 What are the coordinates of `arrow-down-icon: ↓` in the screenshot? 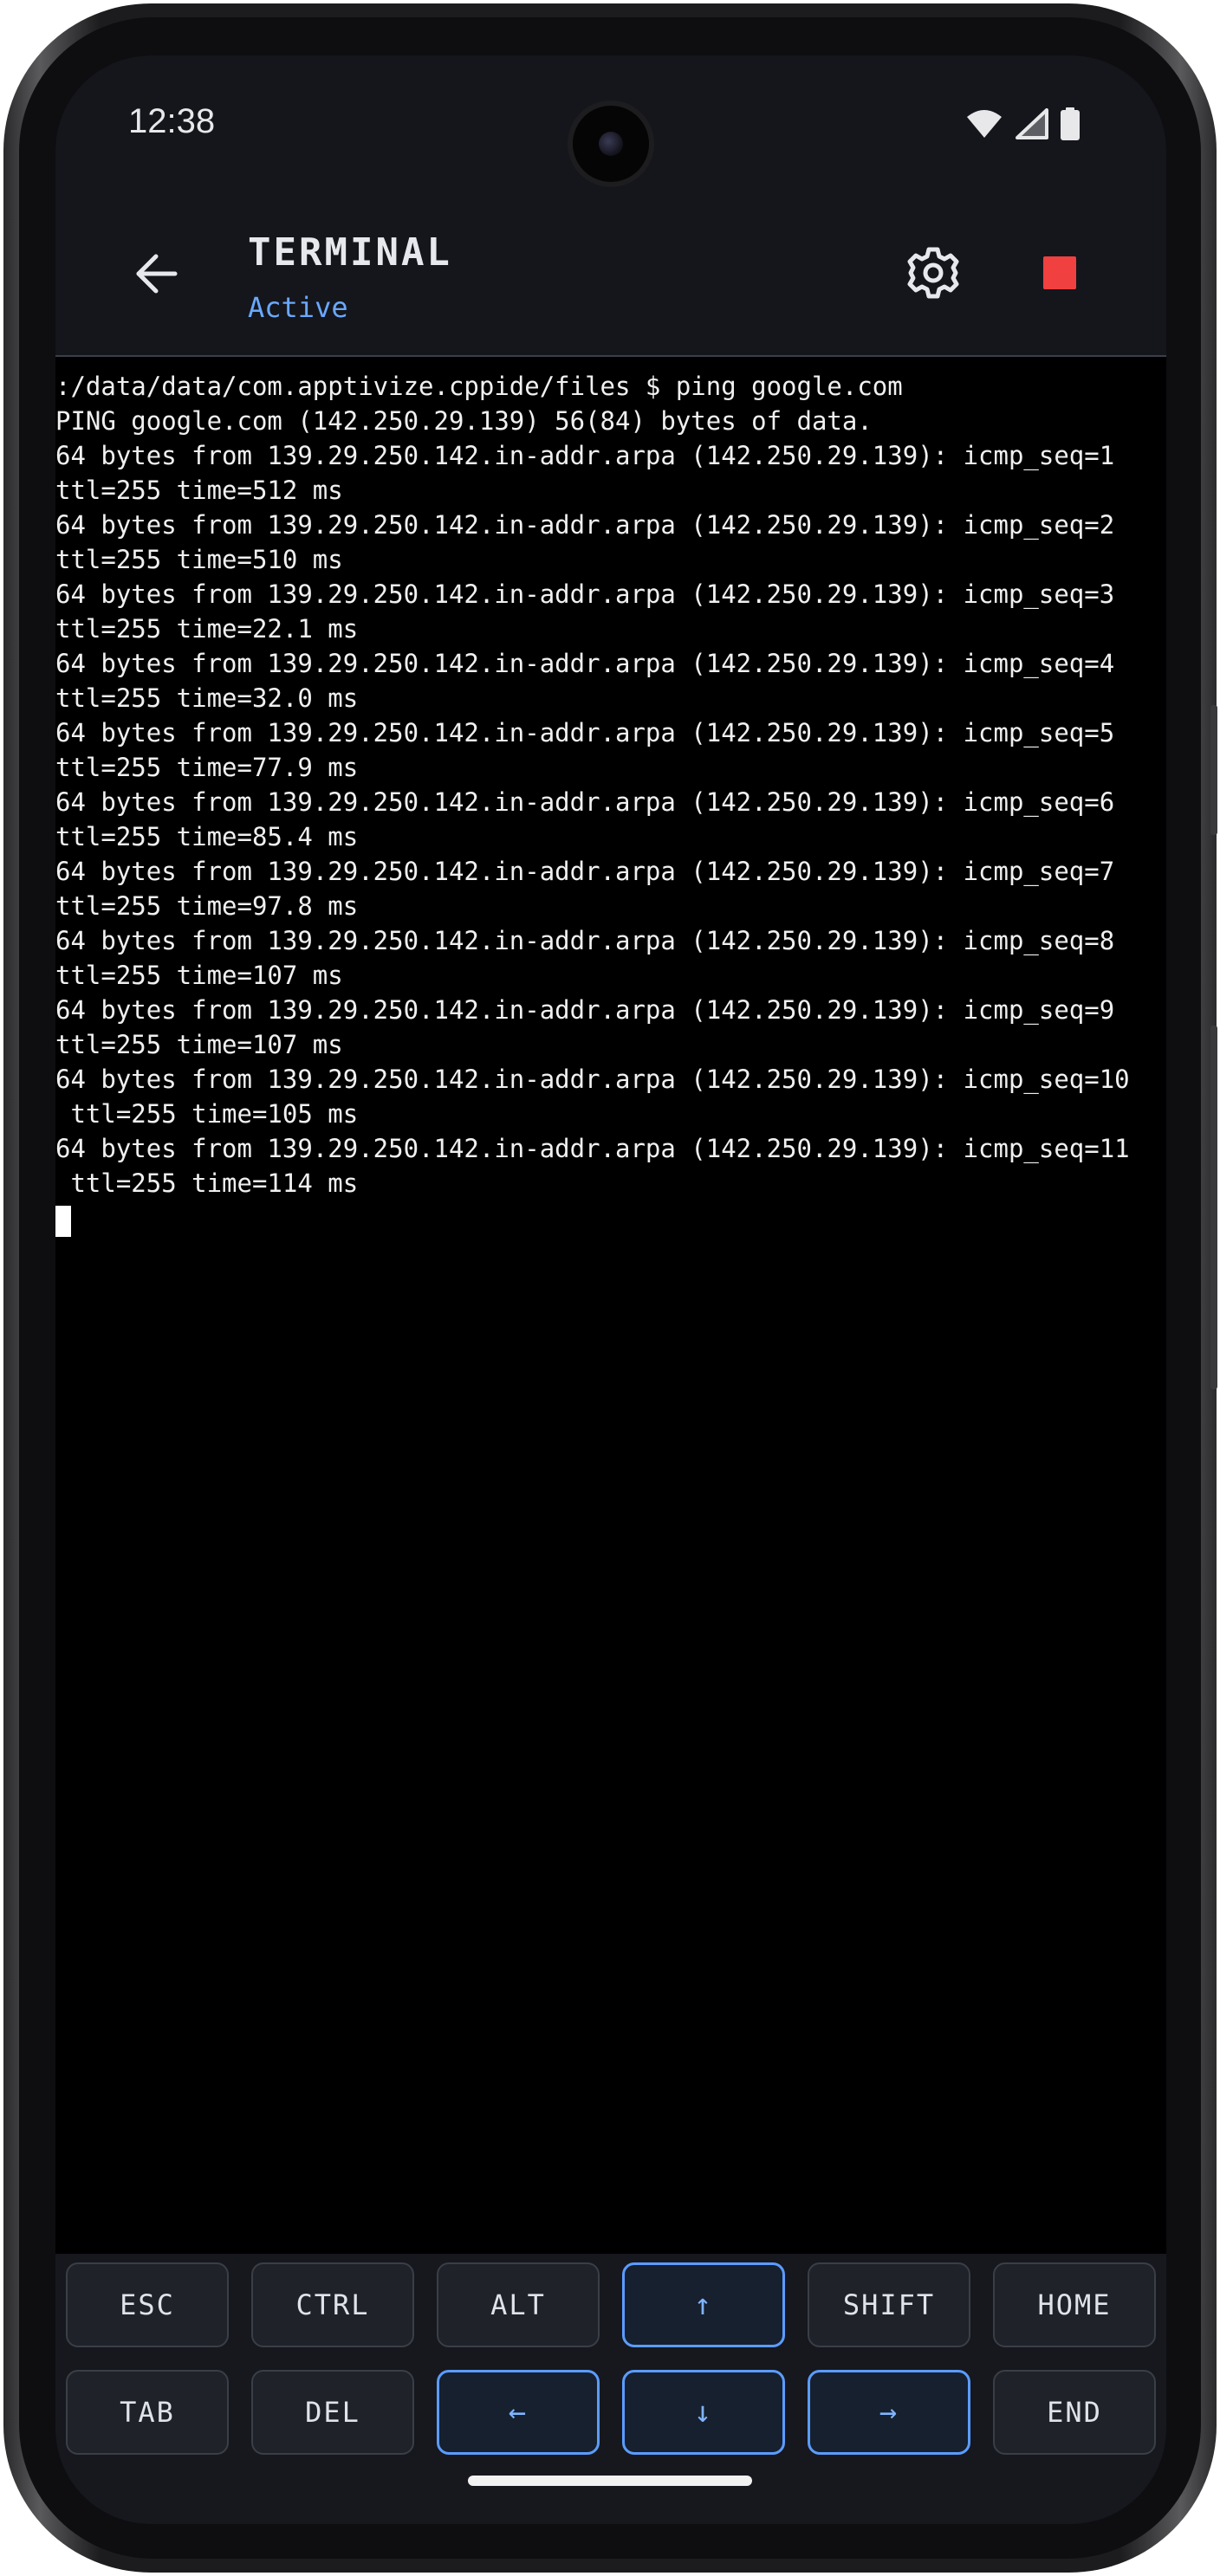 It's located at (704, 2412).